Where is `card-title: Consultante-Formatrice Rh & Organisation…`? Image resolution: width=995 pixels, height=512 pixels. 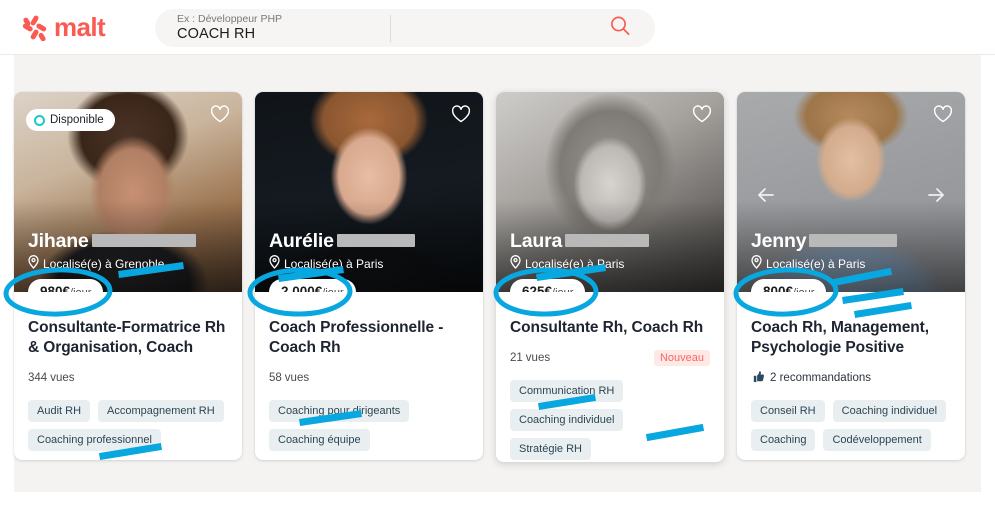 card-title: Consultante-Formatrice Rh & Organisation… is located at coordinates (127, 337).